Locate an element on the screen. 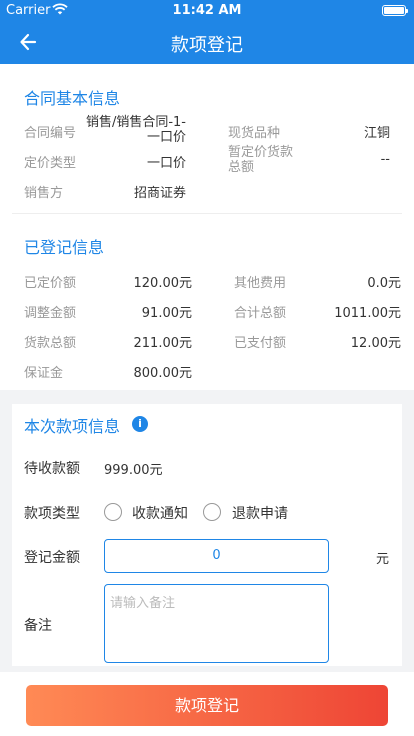 This screenshot has width=414, height=736. adjust-amount-label: 调整金额 is located at coordinates (50, 313).